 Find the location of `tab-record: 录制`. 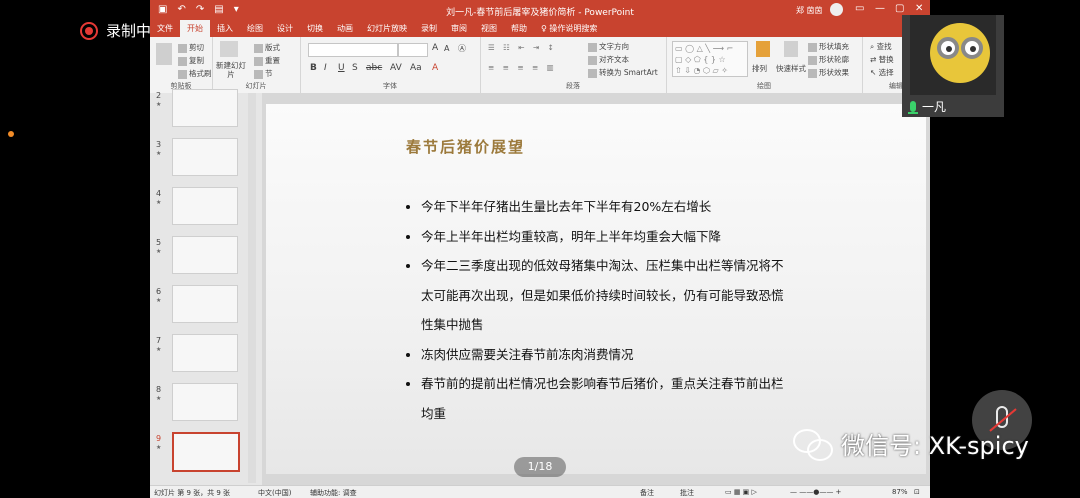

tab-record: 录制 is located at coordinates (429, 28).